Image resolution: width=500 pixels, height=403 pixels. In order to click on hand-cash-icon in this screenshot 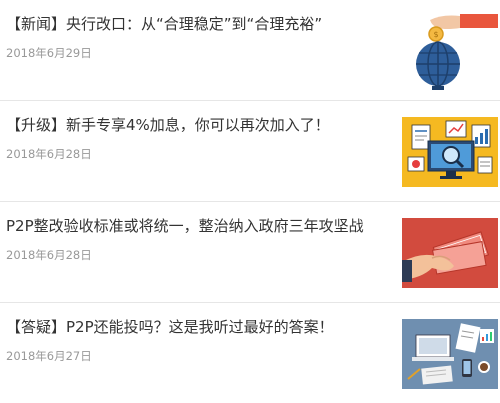, I will do `click(450, 253)`.